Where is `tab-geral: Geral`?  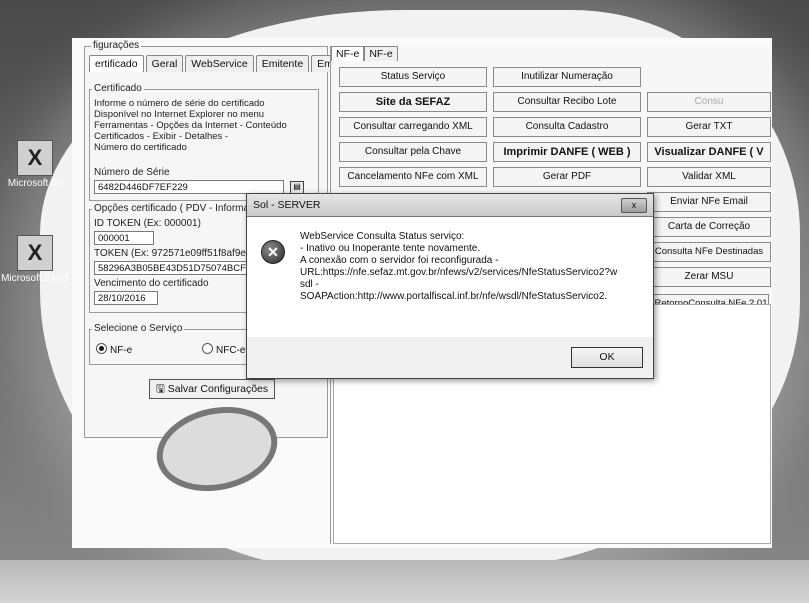
tab-geral: Geral is located at coordinates (164, 63).